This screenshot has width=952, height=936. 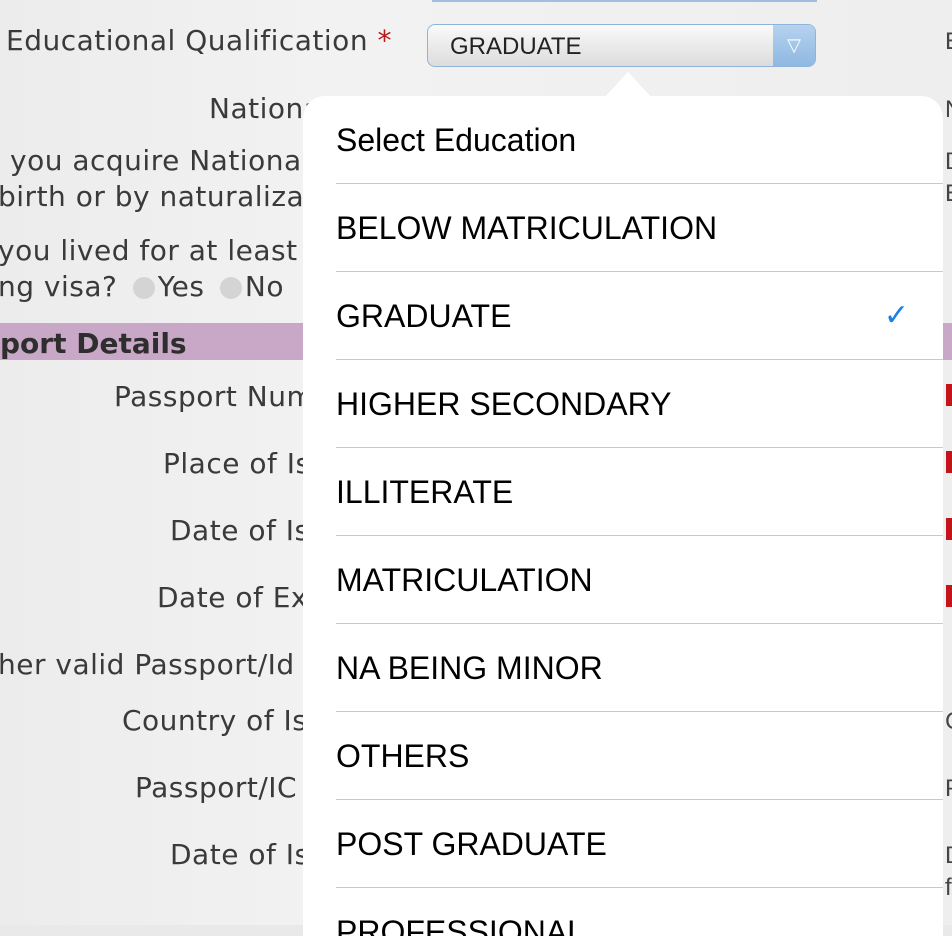 I want to click on popover-caret, so click(x=628, y=85).